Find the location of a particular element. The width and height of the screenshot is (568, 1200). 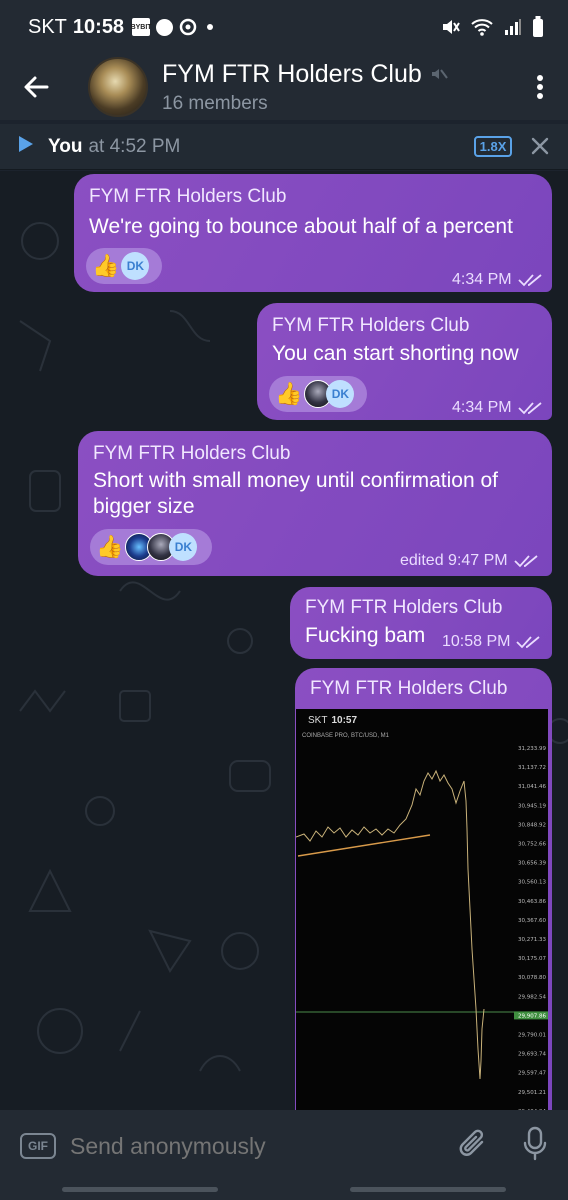

price-tick-label: 30,560.13 is located at coordinates (532, 883).